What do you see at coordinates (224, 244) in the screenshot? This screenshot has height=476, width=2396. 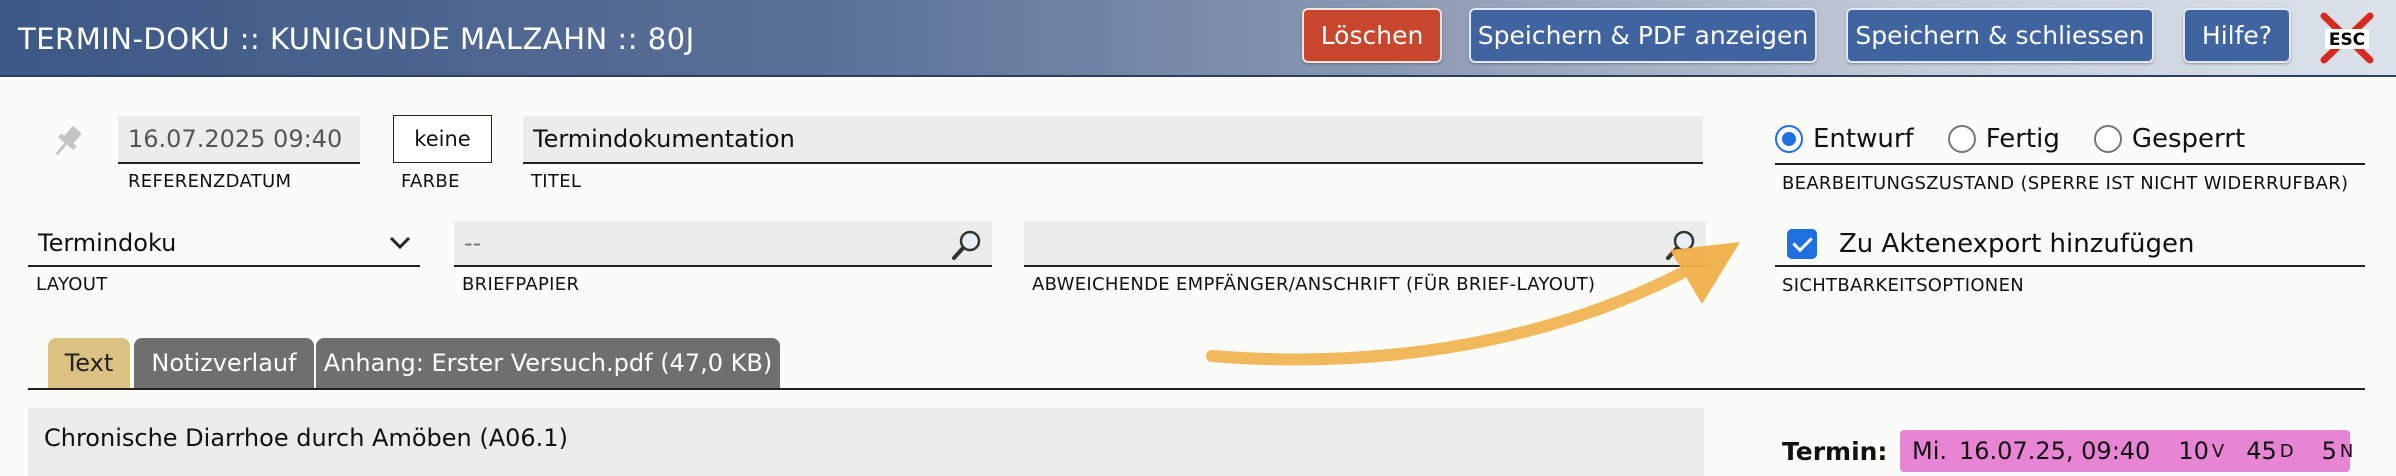 I see `layout-select: Termindoku` at bounding box center [224, 244].